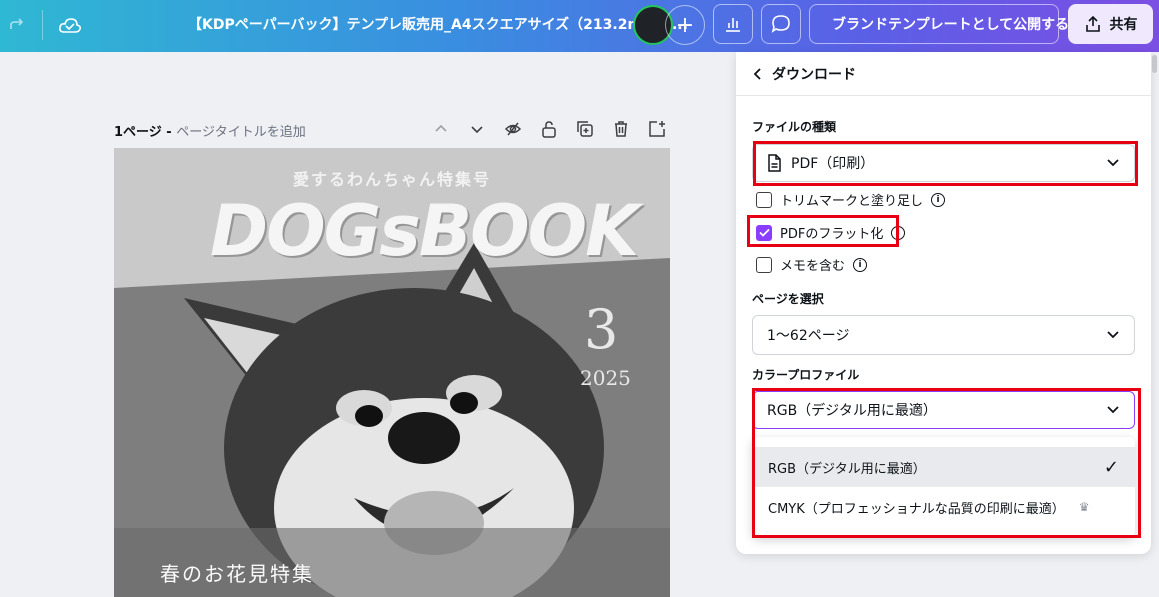  I want to click on flatten-pdf-option: PDFのフラット化 i, so click(831, 232).